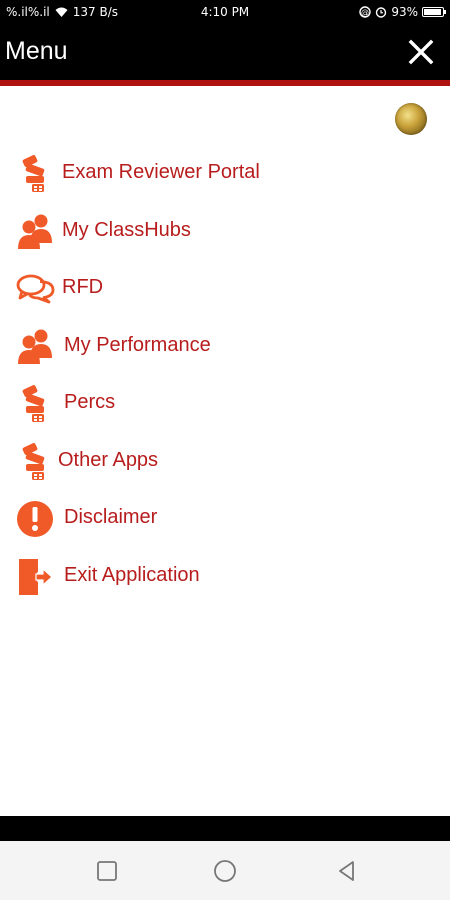 The width and height of the screenshot is (450, 900). Describe the element at coordinates (35, 289) in the screenshot. I see `chat-bubbles-icon` at that location.